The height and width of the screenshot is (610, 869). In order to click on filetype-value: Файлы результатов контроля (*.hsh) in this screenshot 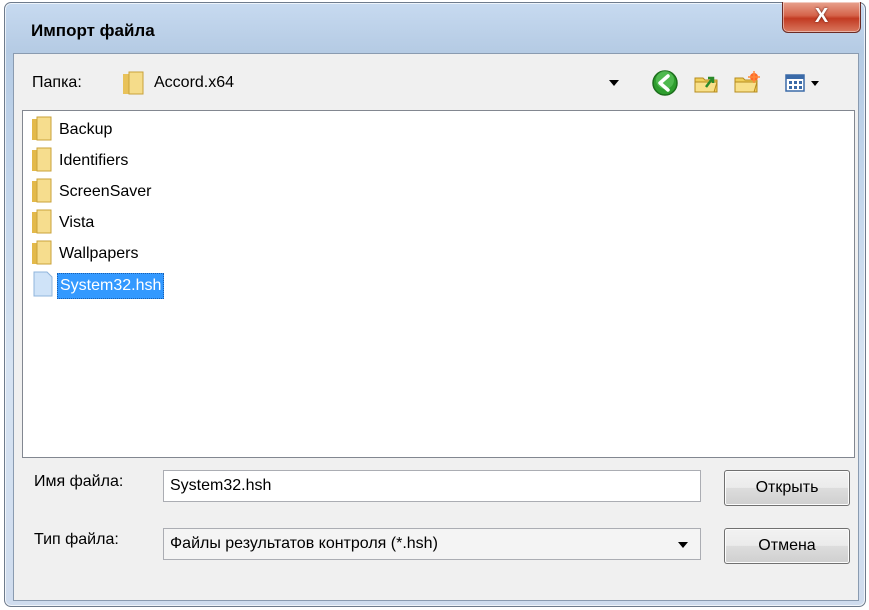, I will do `click(304, 543)`.